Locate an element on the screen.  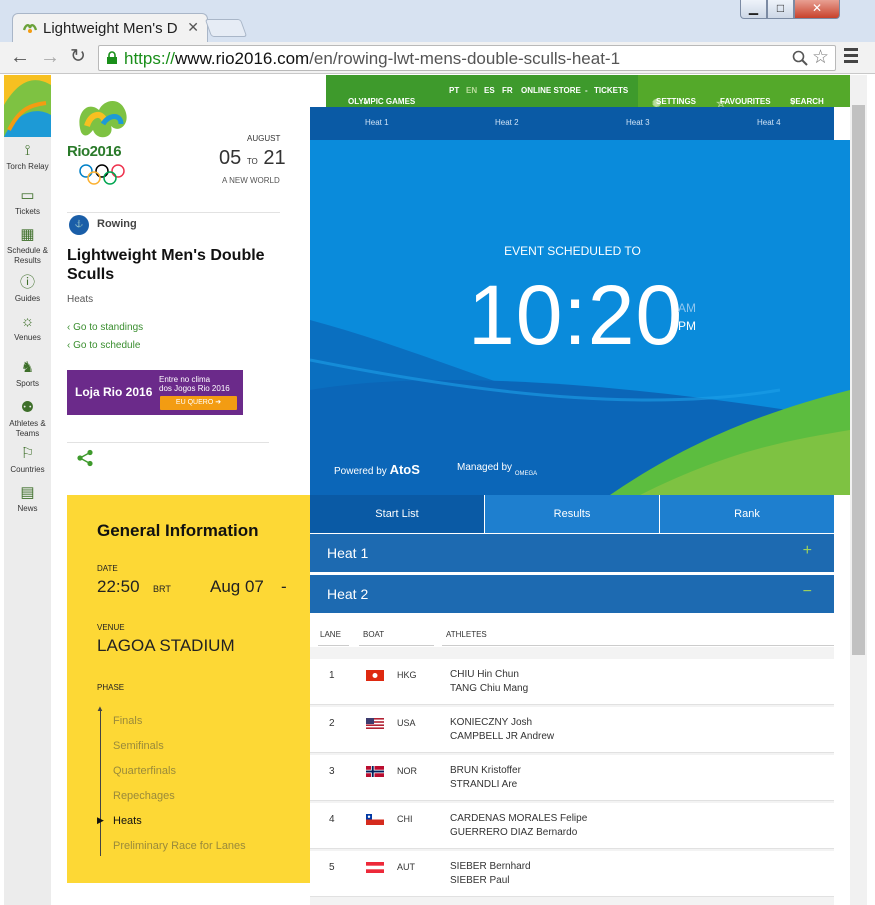
phase-line is located at coordinates (100, 783).